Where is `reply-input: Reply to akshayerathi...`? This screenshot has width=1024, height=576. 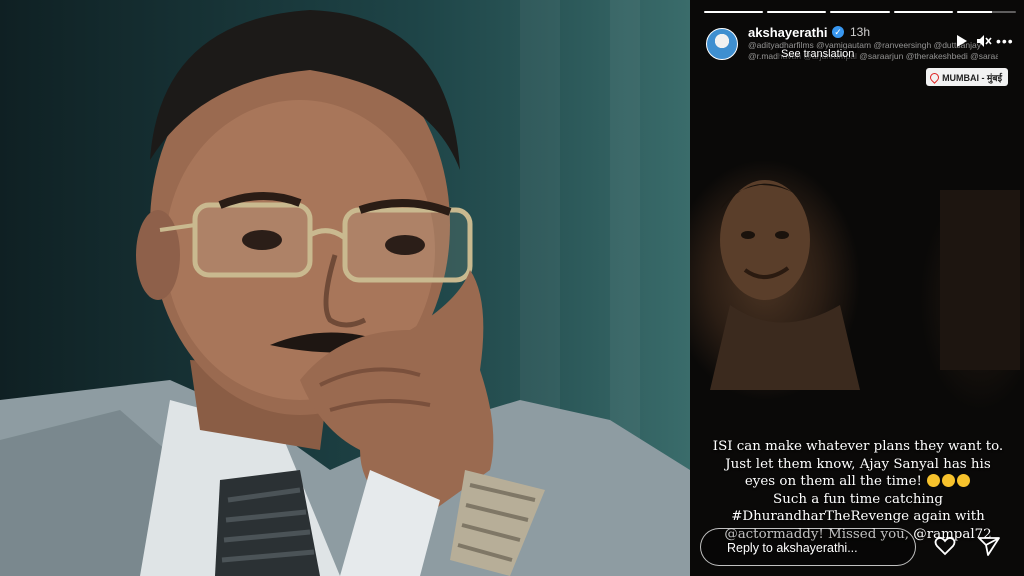
reply-input: Reply to akshayerathi... is located at coordinates (808, 547).